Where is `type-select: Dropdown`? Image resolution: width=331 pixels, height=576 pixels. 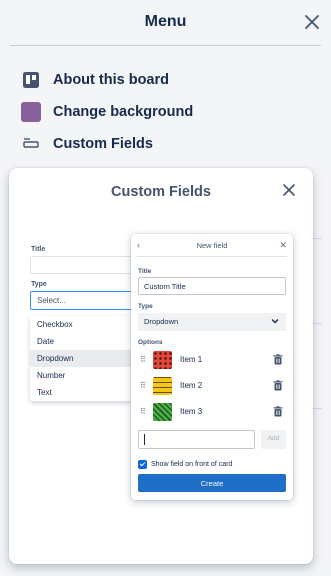
type-select: Dropdown is located at coordinates (212, 322).